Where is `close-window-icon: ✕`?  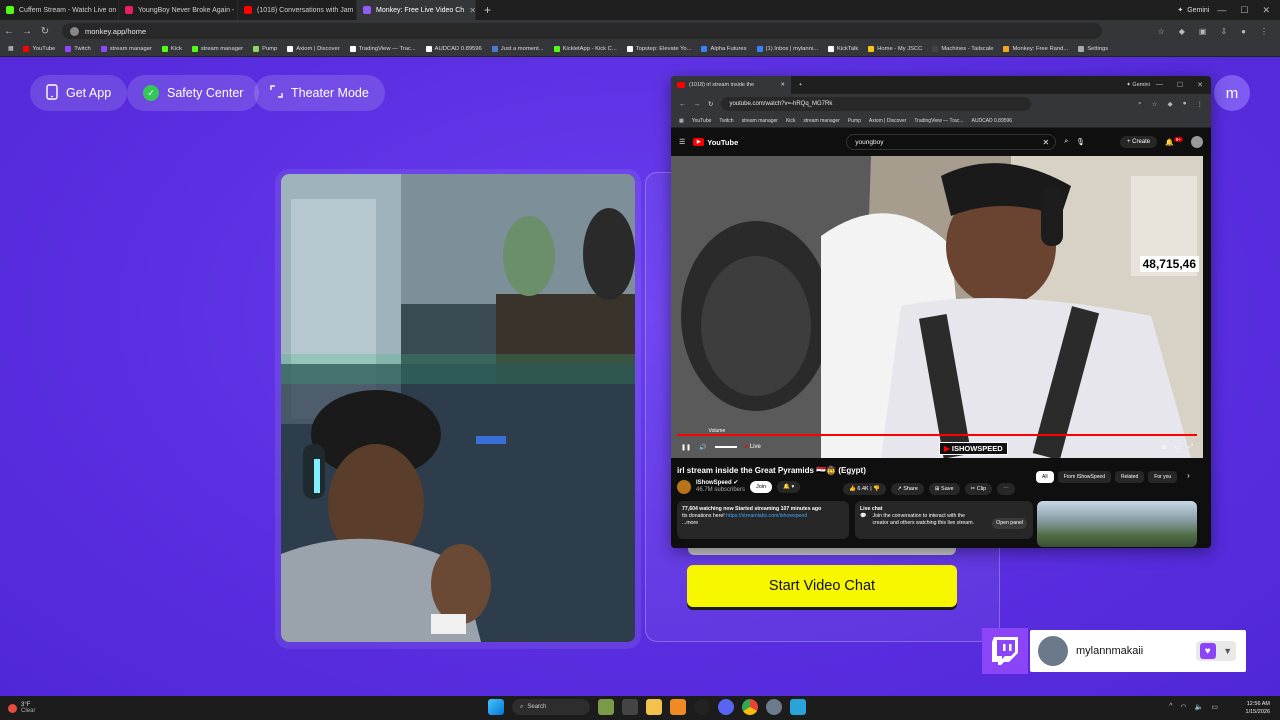 close-window-icon: ✕ is located at coordinates (1200, 85).